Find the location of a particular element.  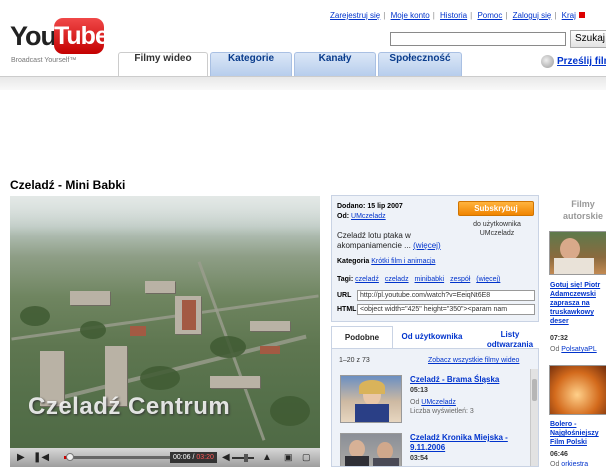

tab-community: Społeczność is located at coordinates (420, 64).